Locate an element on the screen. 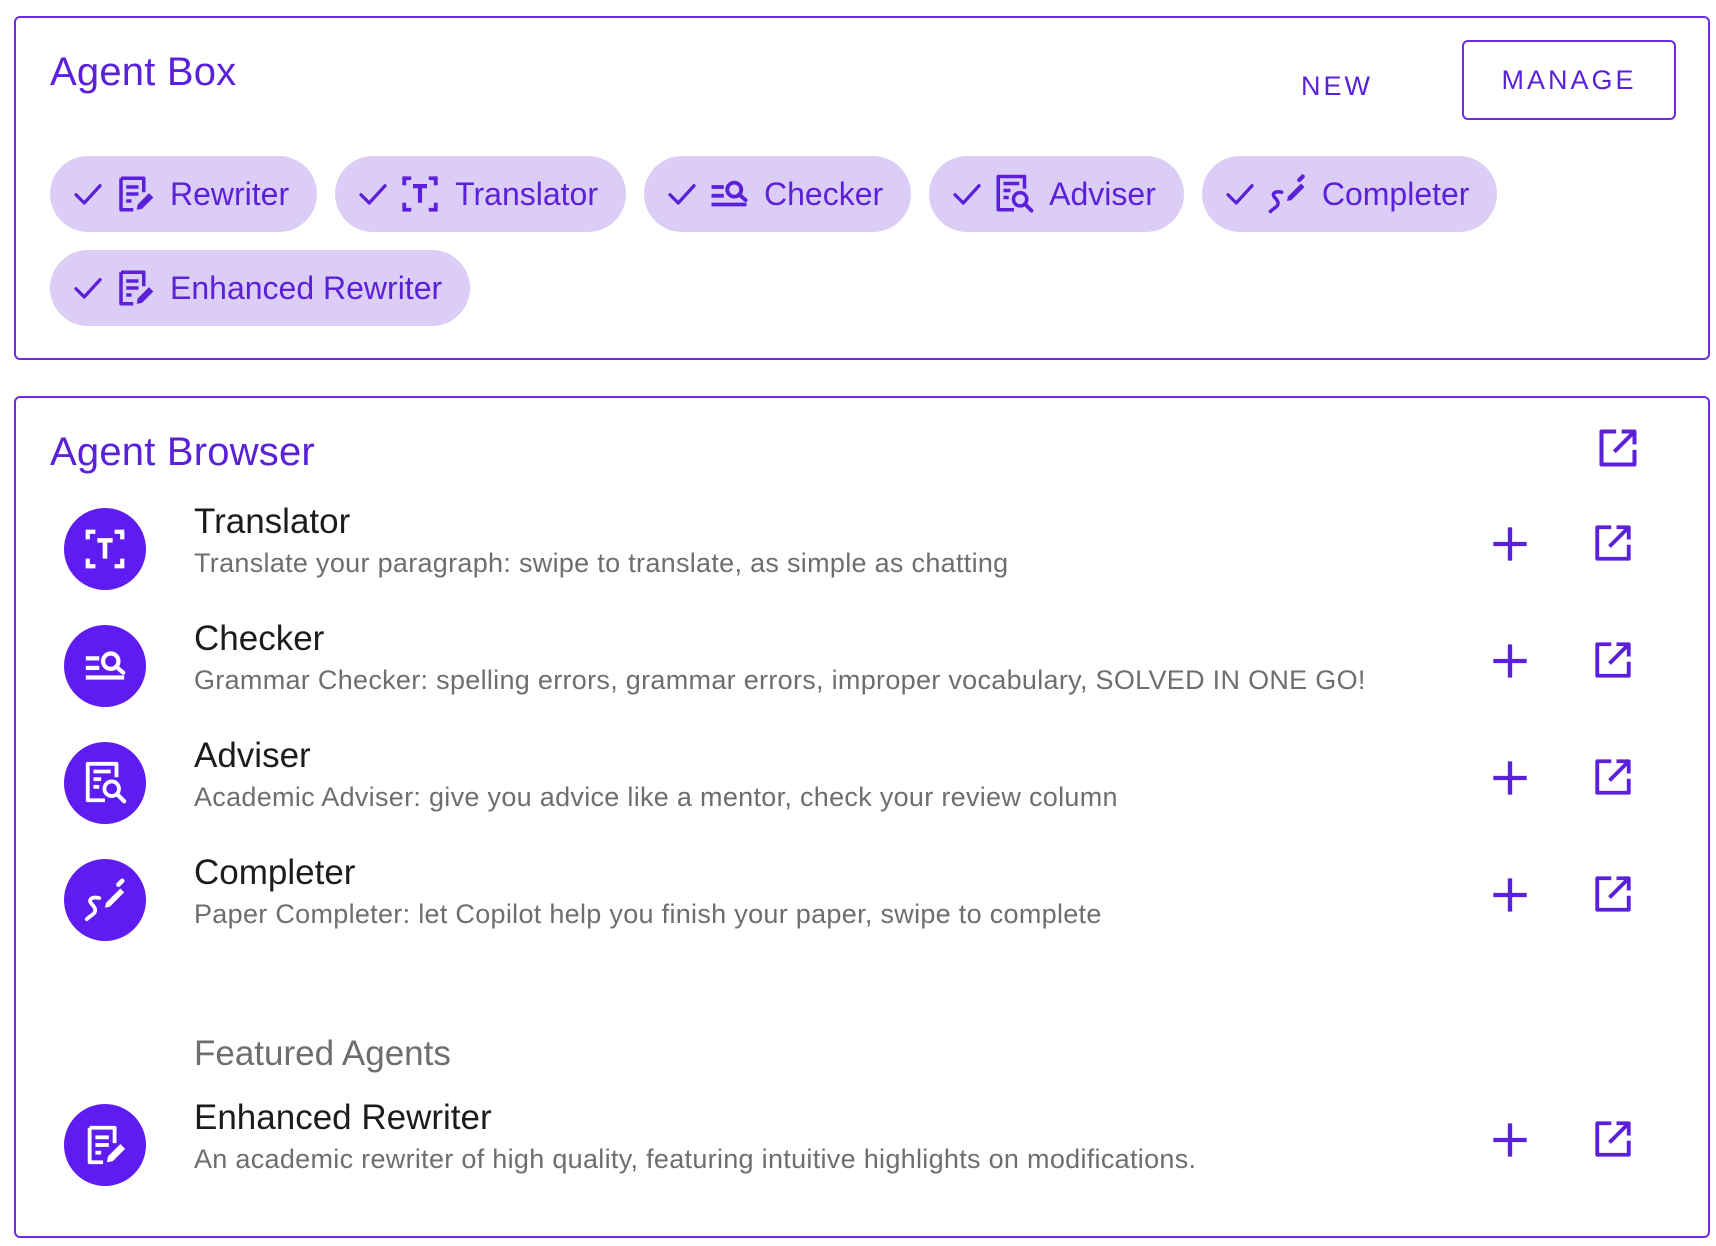 The image size is (1716, 1246). chip-label: Enhanced Rewriter is located at coordinates (306, 287).